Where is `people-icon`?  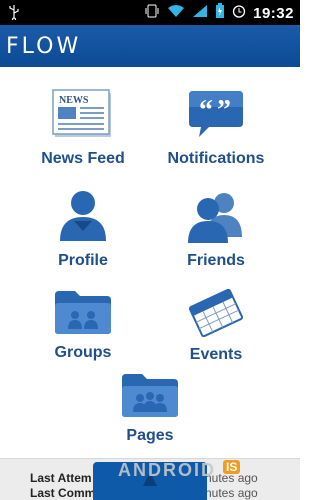
people-icon is located at coordinates (216, 217).